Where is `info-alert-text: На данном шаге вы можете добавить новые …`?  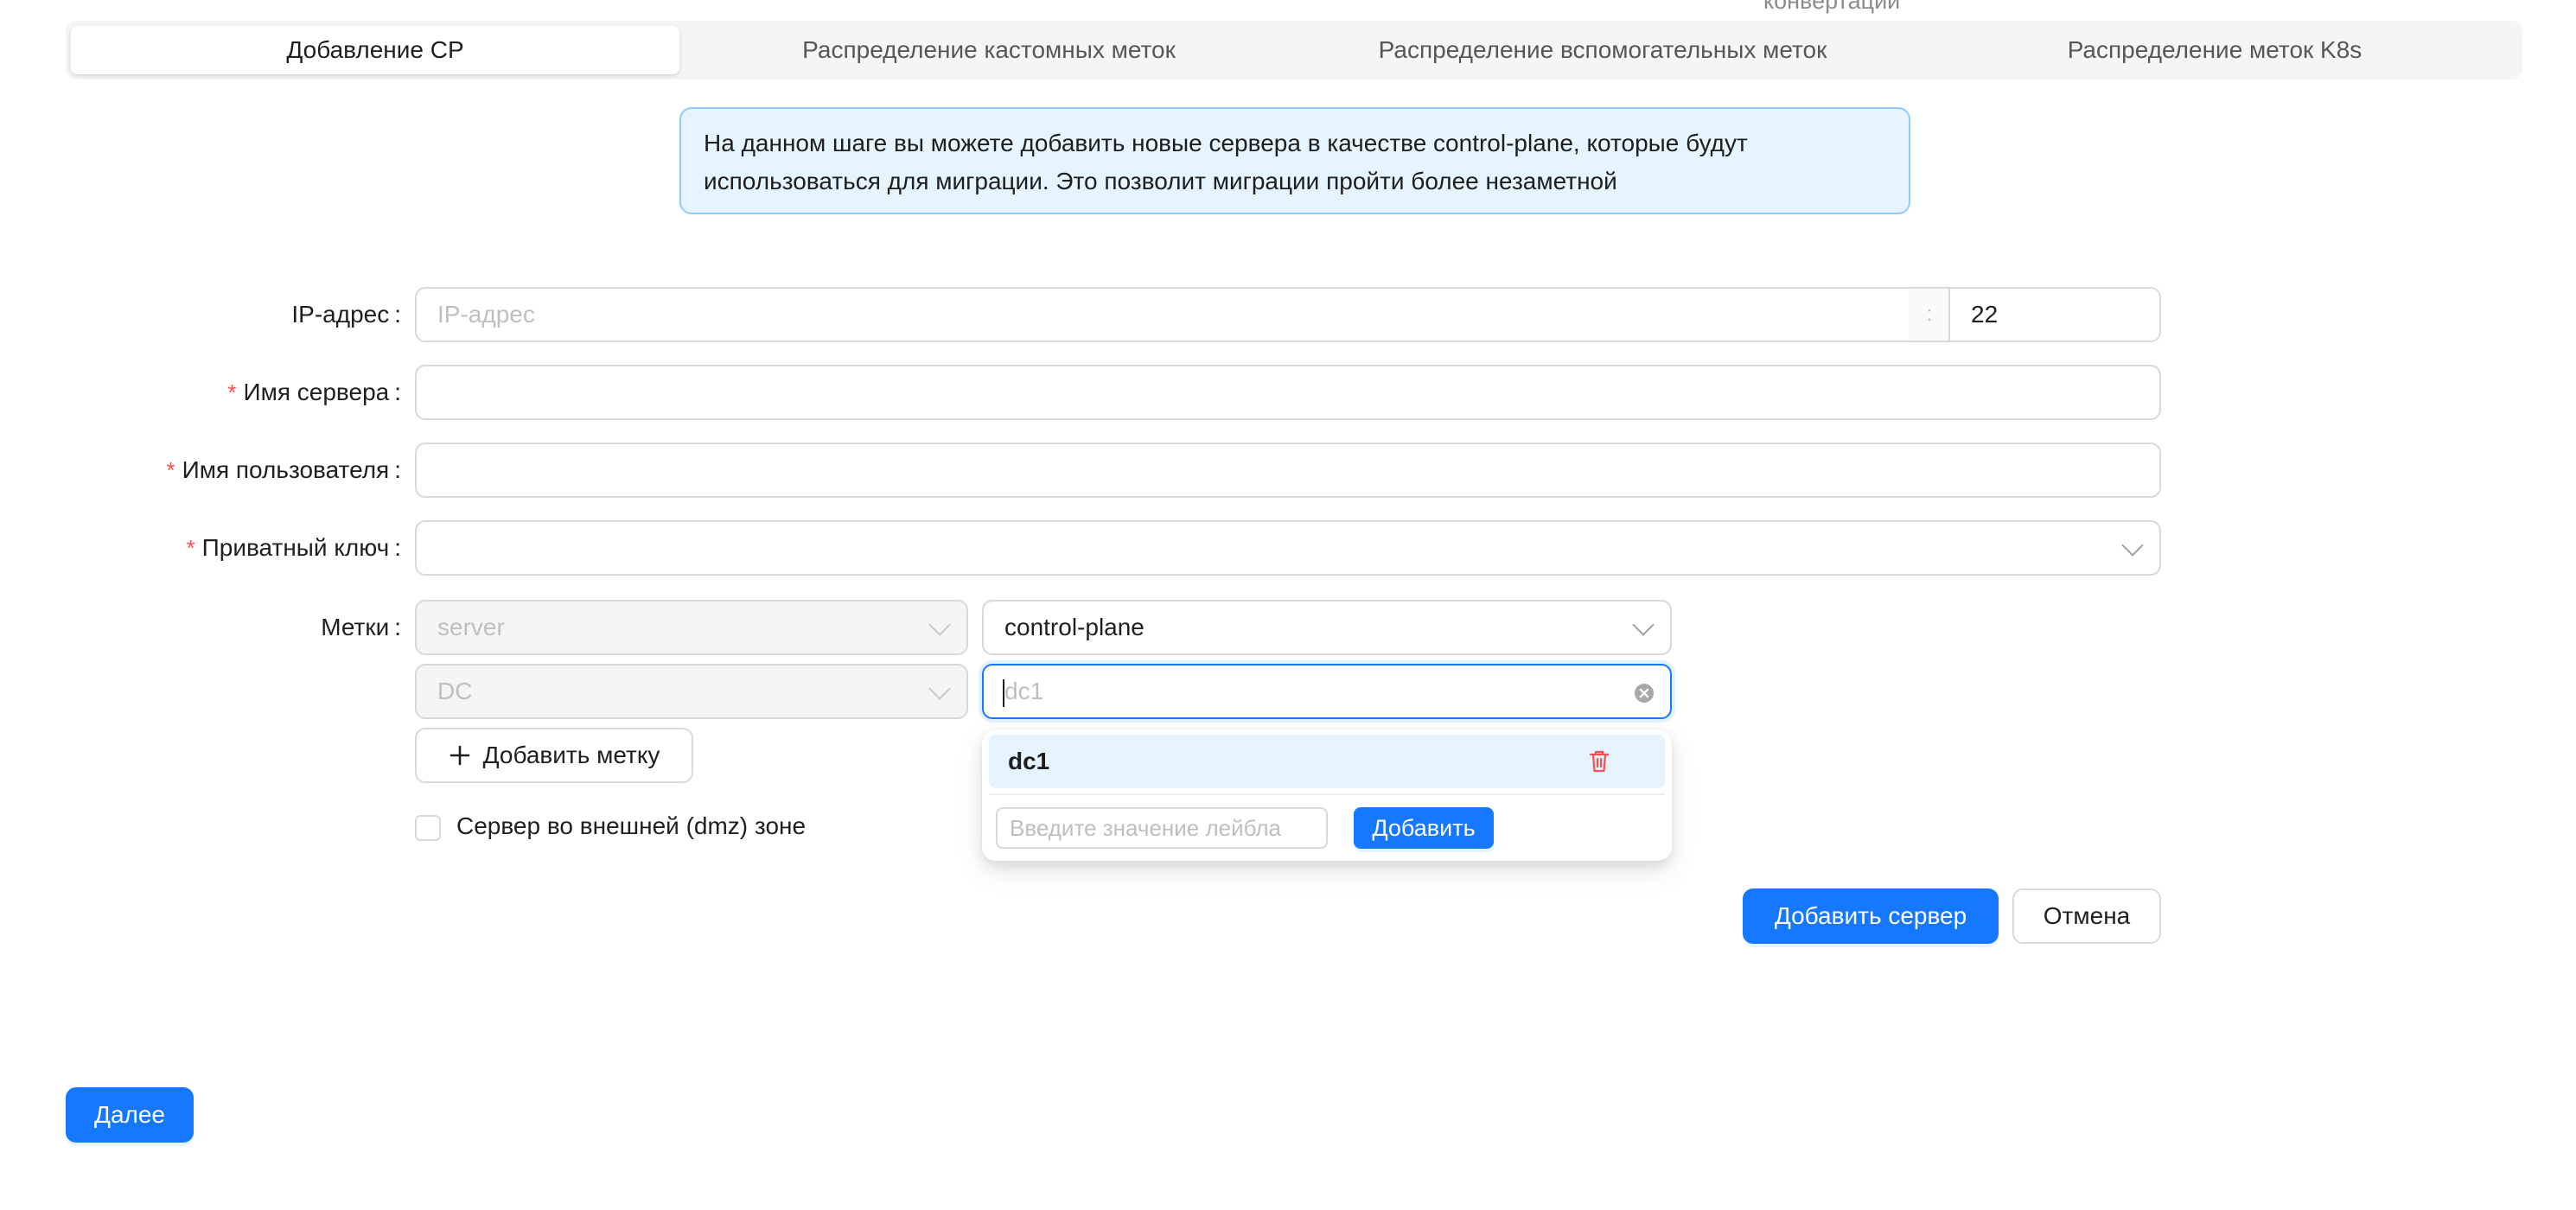
info-alert-text: На данном шаге вы можете добавить новые … is located at coordinates (1226, 162).